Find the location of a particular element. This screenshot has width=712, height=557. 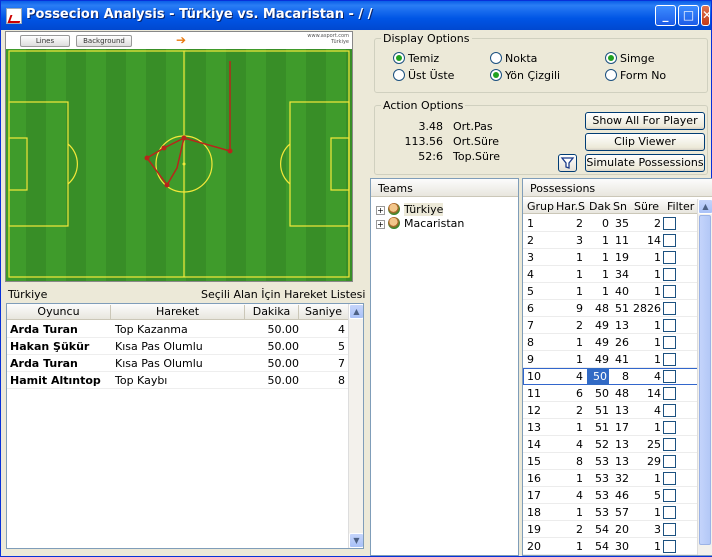

grup-cell: 3 is located at coordinates (530, 257).